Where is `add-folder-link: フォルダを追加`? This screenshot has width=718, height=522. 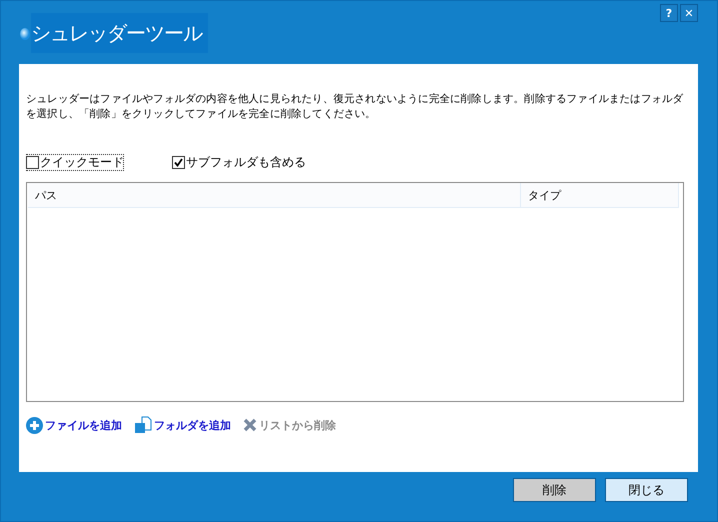 add-folder-link: フォルダを追加 is located at coordinates (182, 425).